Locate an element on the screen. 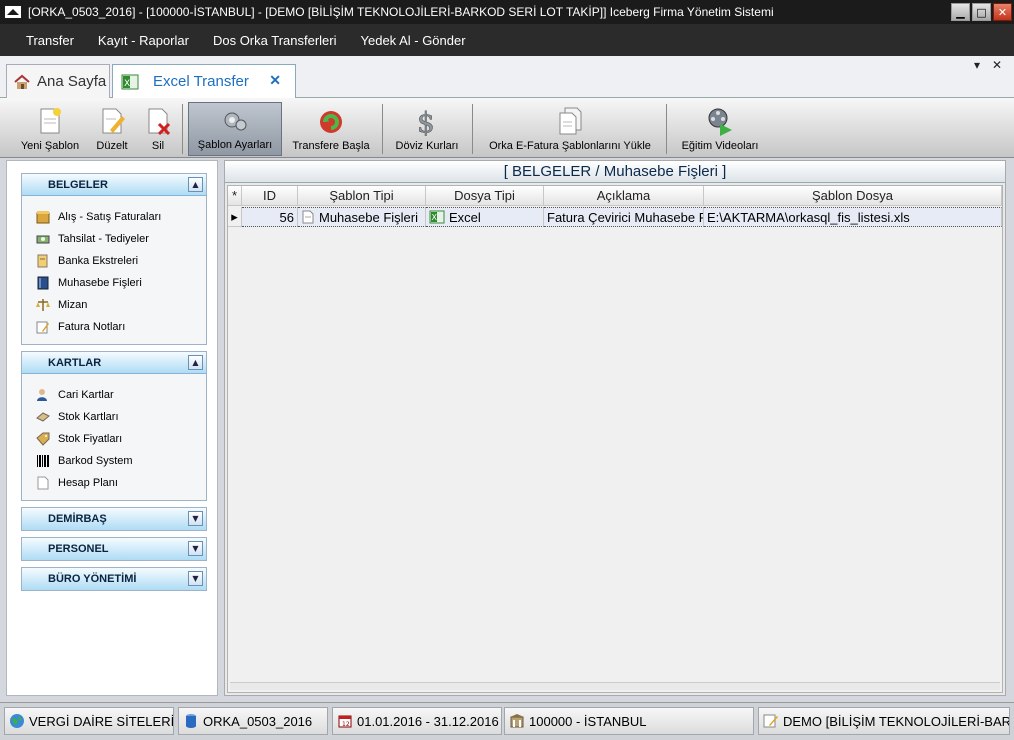 The width and height of the screenshot is (1014, 740). col-header-id: ID is located at coordinates (270, 196).